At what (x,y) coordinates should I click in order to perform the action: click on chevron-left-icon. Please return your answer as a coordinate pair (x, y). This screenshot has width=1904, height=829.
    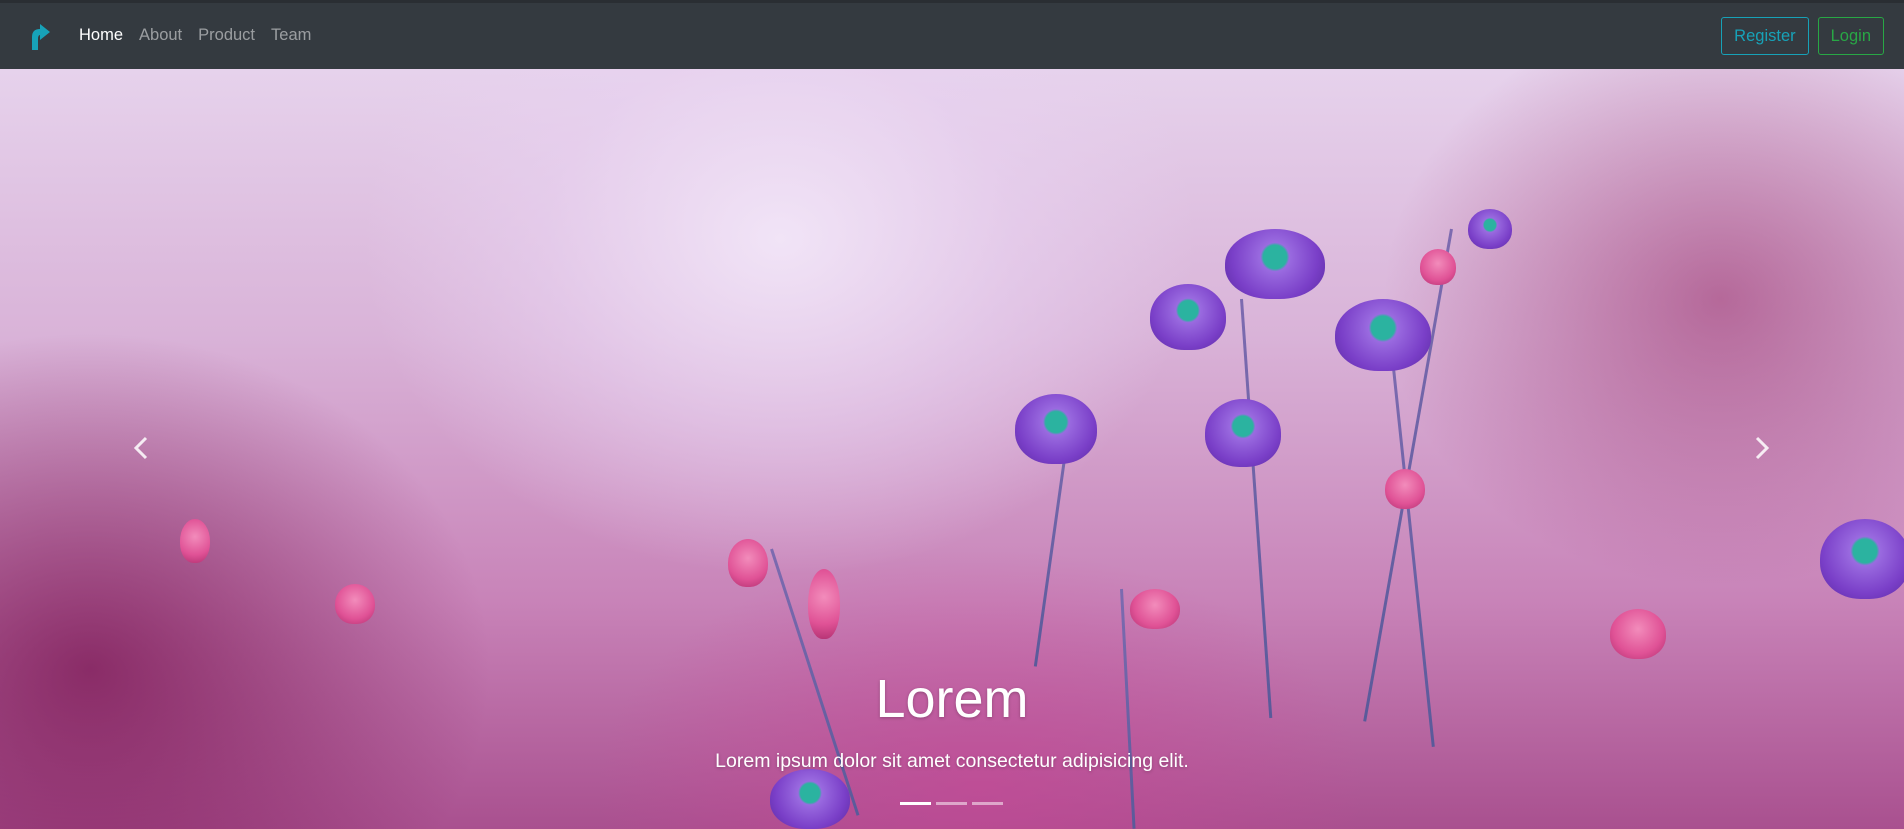
    Looking at the image, I should click on (140, 448).